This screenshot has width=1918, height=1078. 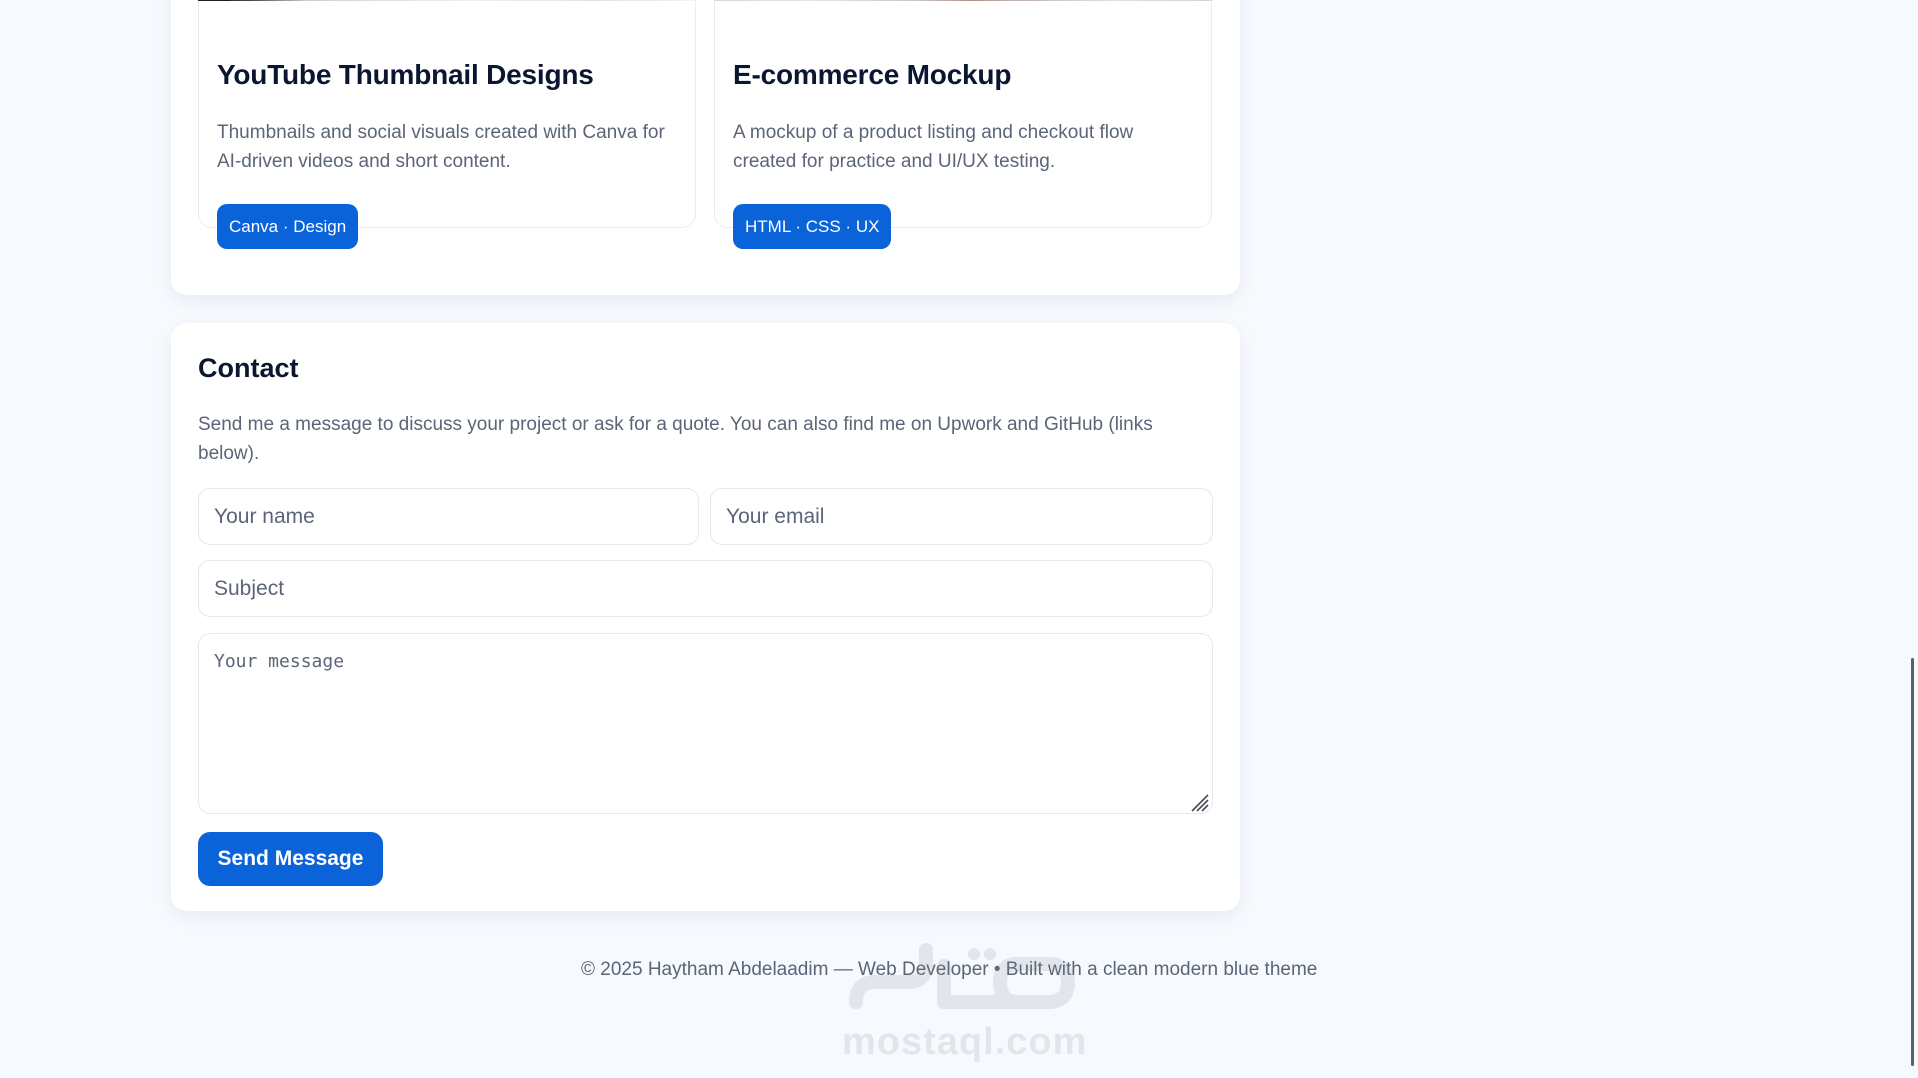 I want to click on project-tag: HTML · CSS · UX, so click(x=812, y=226).